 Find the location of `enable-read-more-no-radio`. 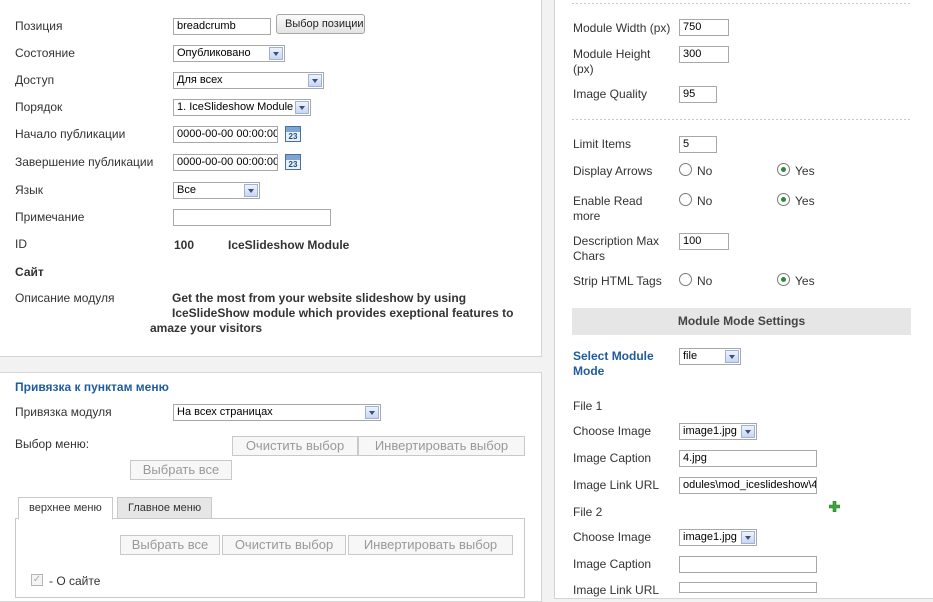

enable-read-more-no-radio is located at coordinates (685, 199).